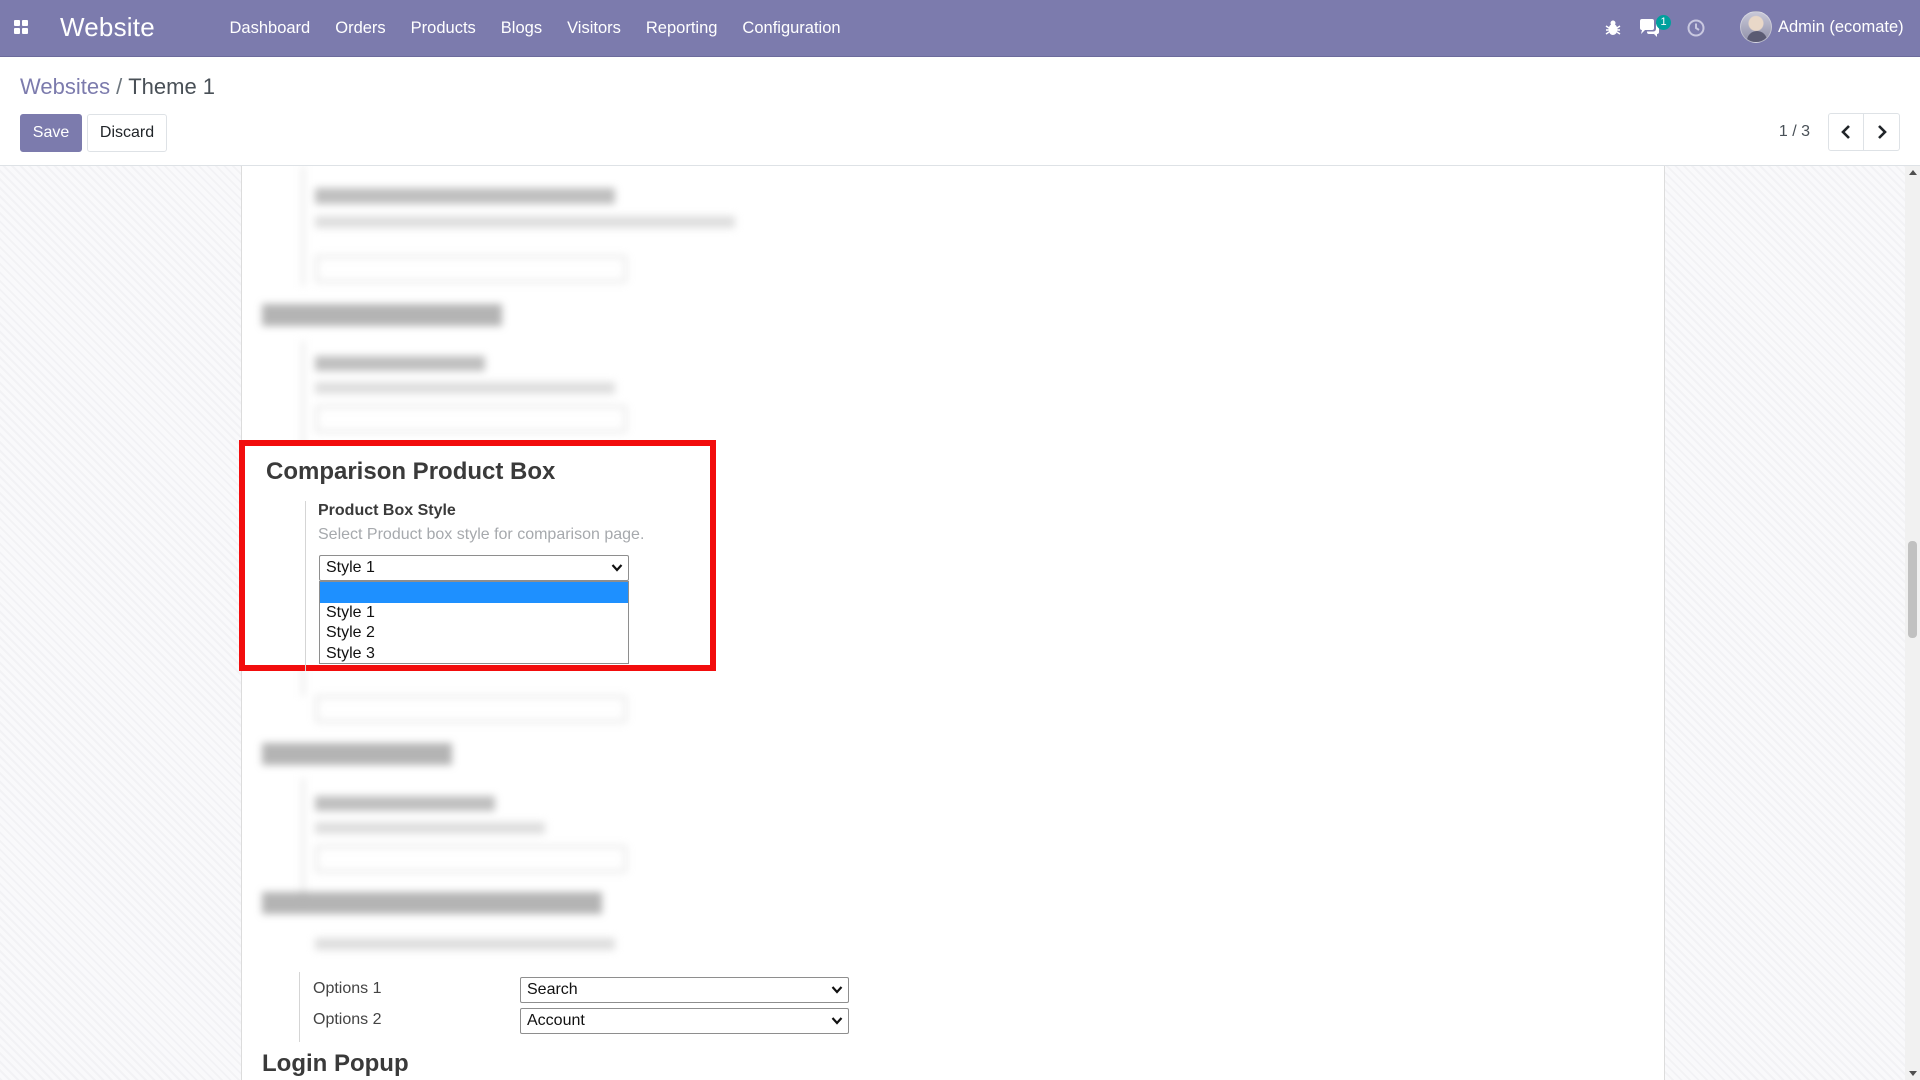  I want to click on dropdown-option-style-1: Style 1, so click(474, 613).